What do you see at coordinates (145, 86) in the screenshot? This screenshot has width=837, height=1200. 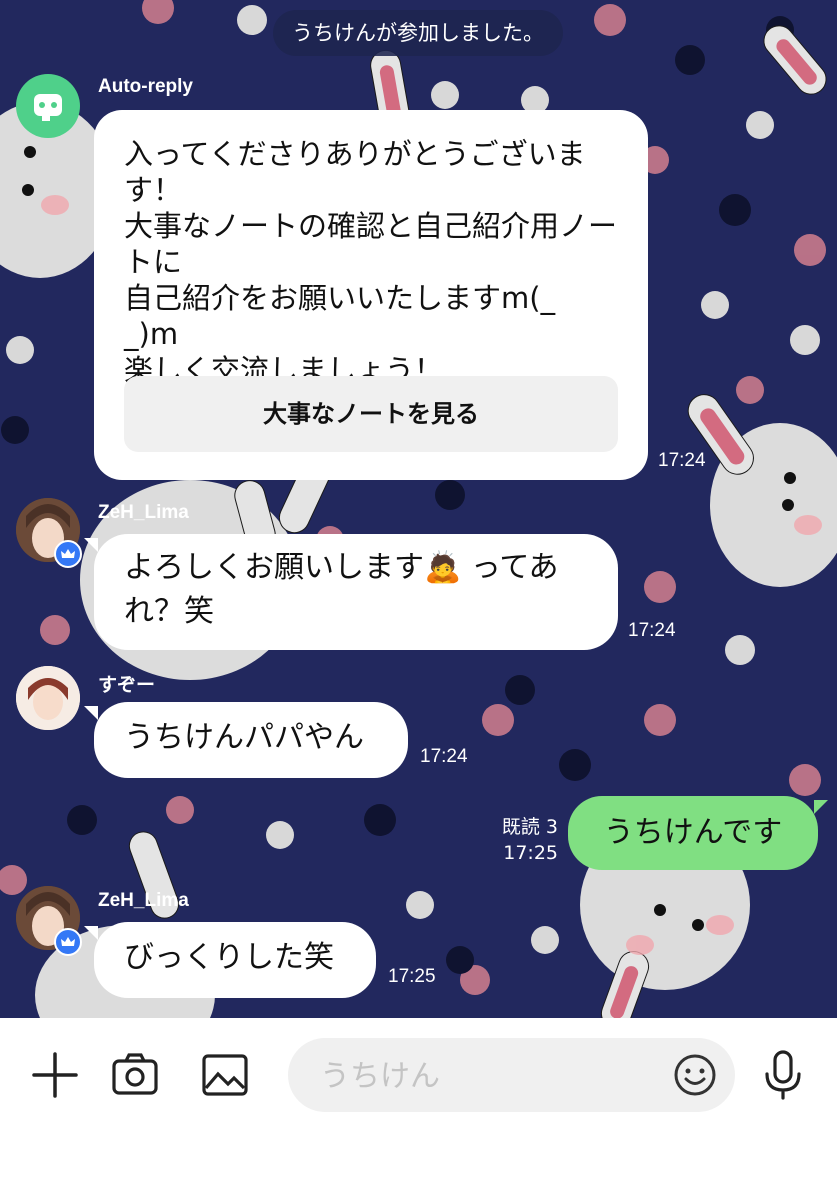 I see `sender-name: Auto-reply` at bounding box center [145, 86].